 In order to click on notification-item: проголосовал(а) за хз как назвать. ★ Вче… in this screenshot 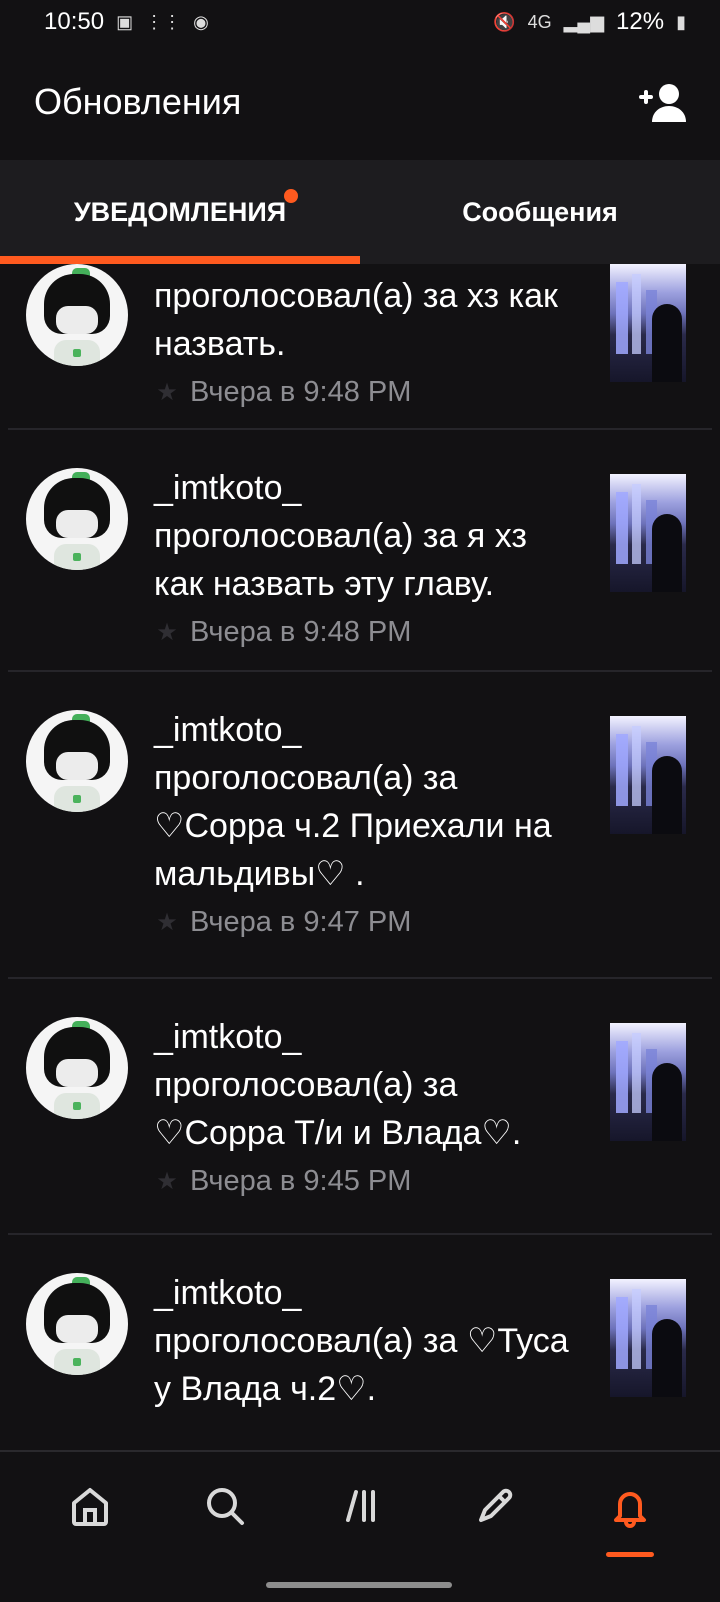, I will do `click(360, 347)`.